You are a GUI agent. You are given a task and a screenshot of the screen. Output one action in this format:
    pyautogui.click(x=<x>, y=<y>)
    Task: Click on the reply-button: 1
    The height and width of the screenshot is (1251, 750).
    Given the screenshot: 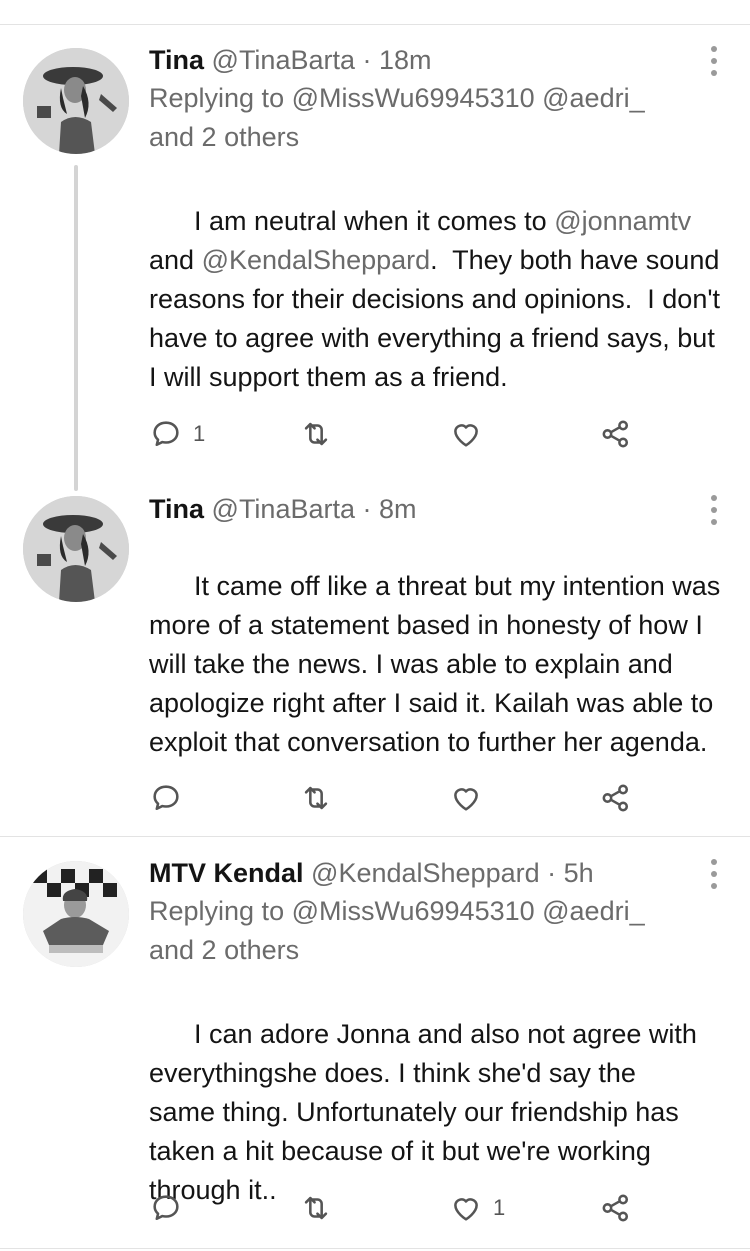 What is the action you would take?
    pyautogui.click(x=177, y=434)
    